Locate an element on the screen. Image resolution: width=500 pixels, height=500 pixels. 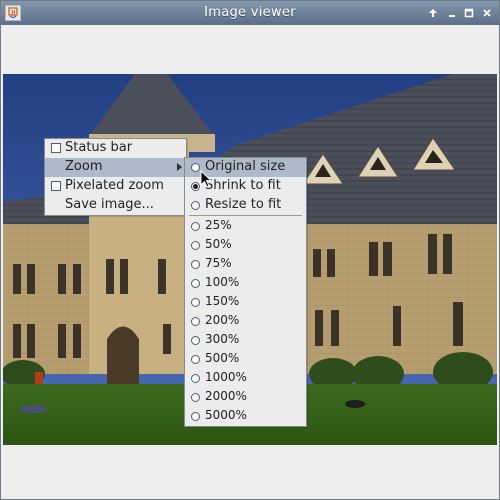
menu-item-label: Status bar is located at coordinates (99, 147).